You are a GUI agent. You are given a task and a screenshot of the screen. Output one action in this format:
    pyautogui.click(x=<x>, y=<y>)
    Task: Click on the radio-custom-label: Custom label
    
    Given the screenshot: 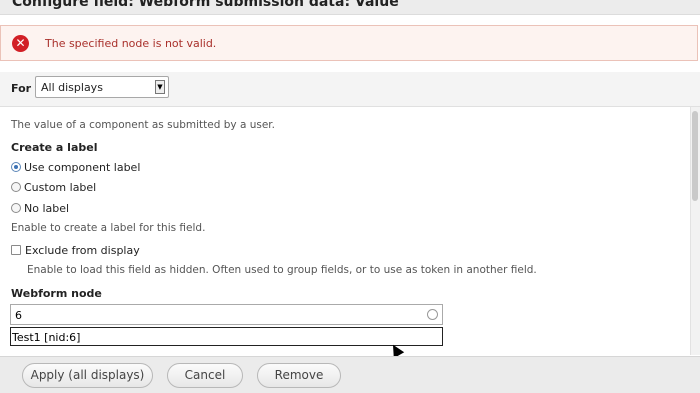 What is the action you would take?
    pyautogui.click(x=53, y=187)
    